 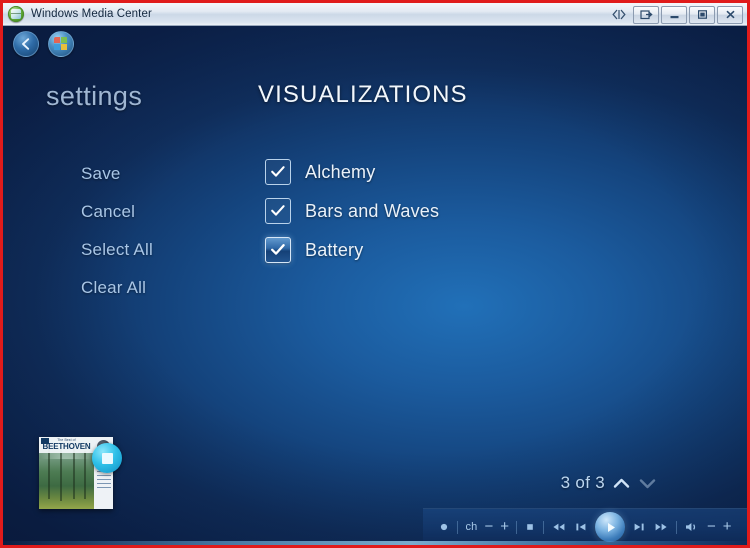 What do you see at coordinates (621, 483) in the screenshot?
I see `chevron-up-icon` at bounding box center [621, 483].